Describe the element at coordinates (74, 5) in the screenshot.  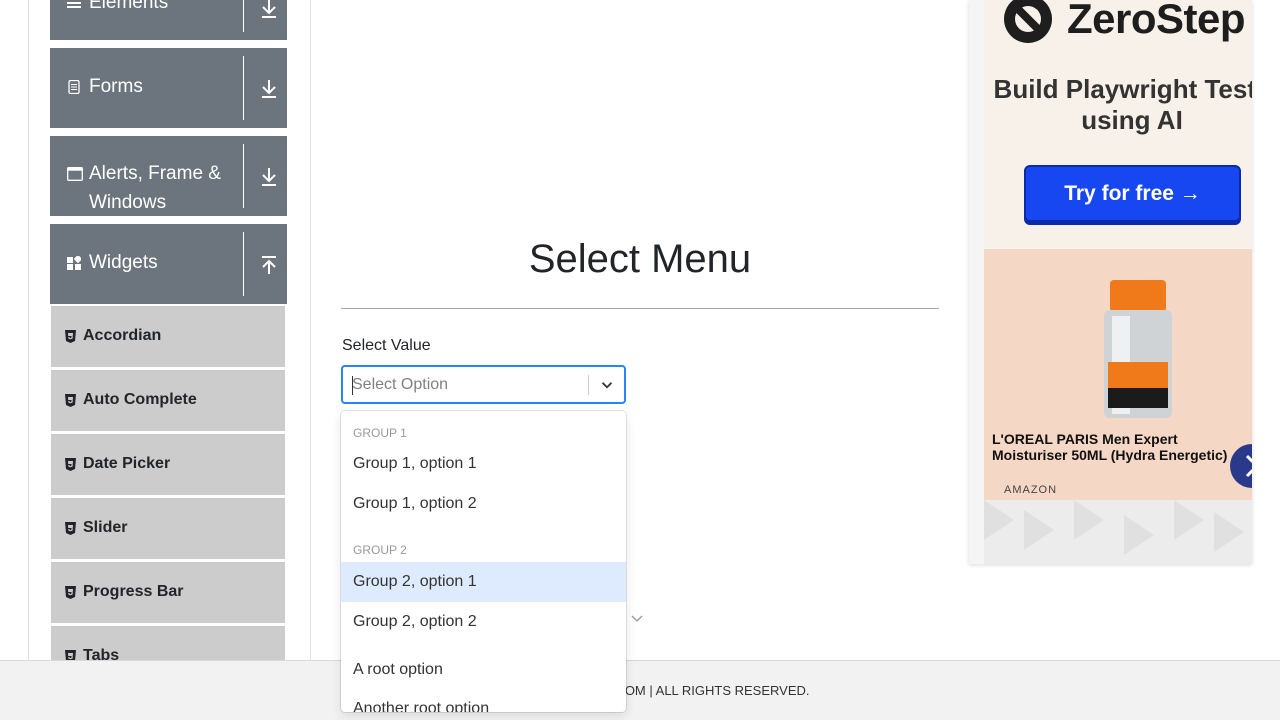
I see `menu-lines-icon` at that location.